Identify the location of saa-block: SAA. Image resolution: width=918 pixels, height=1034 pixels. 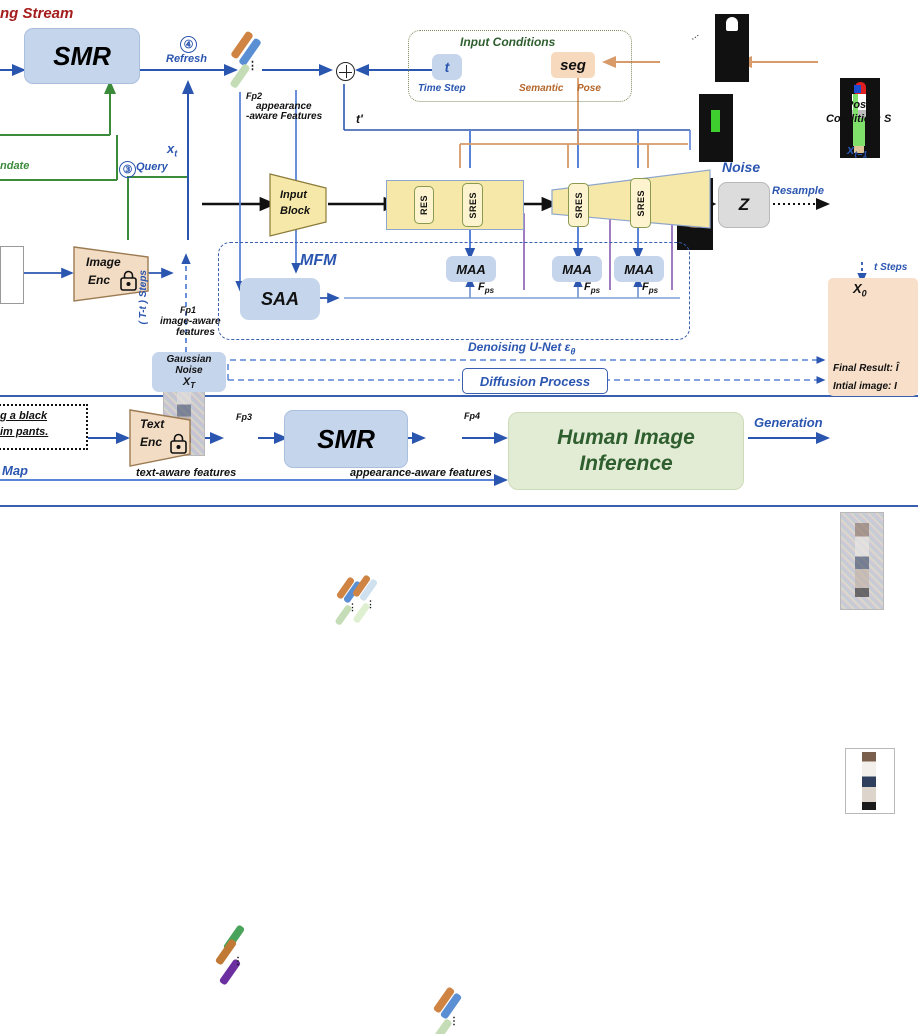
(280, 299).